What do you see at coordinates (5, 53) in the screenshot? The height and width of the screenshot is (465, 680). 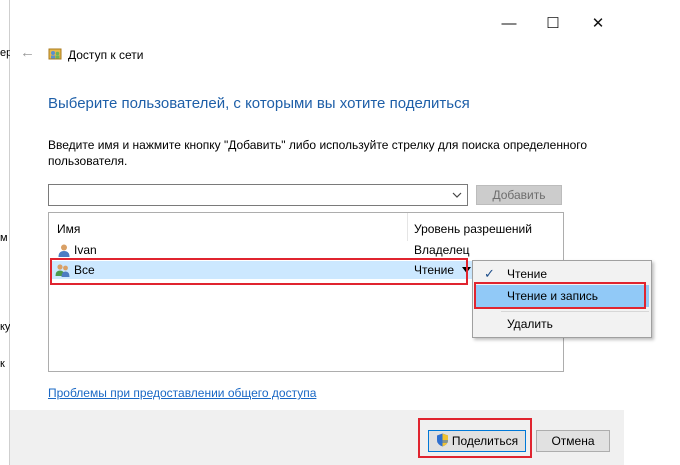 I see `background-text: ер` at bounding box center [5, 53].